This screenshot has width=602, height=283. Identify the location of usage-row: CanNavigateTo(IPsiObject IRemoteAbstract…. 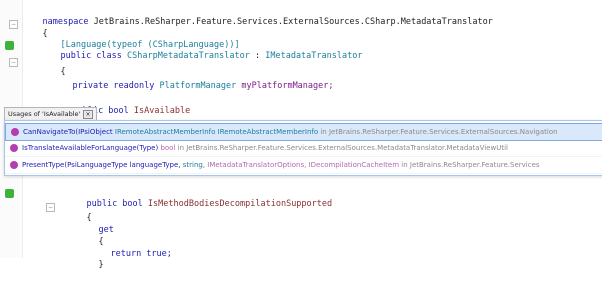
(303, 132).